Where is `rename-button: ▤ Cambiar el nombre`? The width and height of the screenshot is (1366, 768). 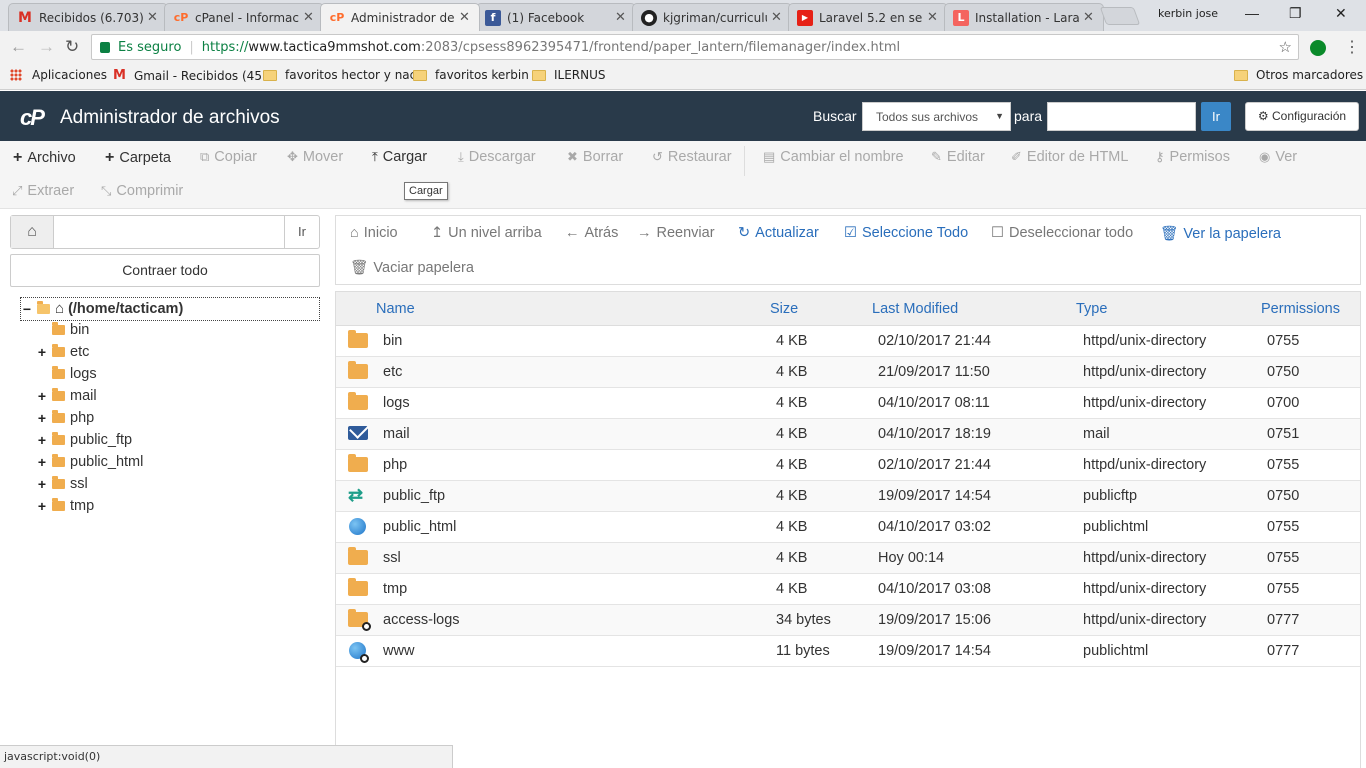
rename-button: ▤ Cambiar el nombre is located at coordinates (833, 157).